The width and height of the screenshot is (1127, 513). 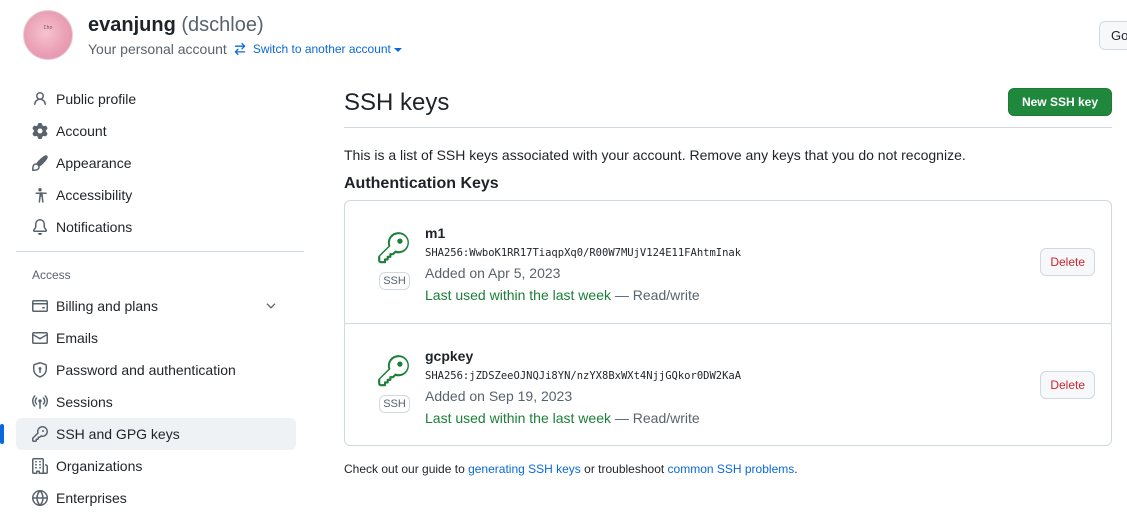 I want to click on sidebar-item-label: Accessibility, so click(x=94, y=195).